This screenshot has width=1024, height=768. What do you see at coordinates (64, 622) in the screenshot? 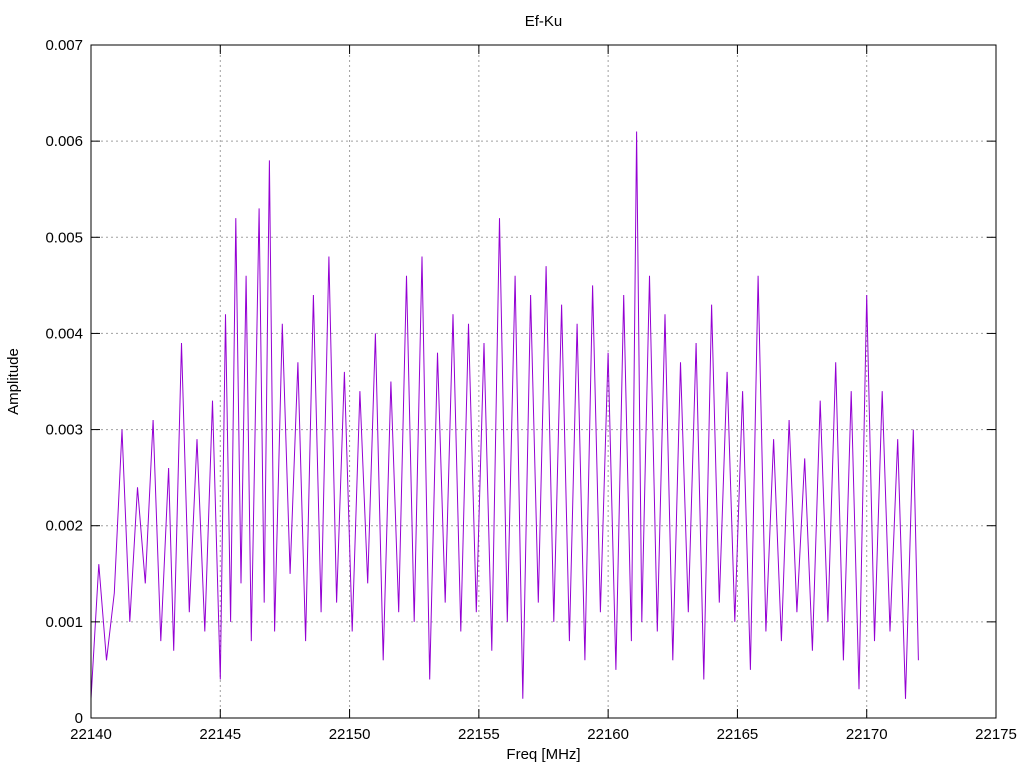
I see `y-tick-label: 0.001` at bounding box center [64, 622].